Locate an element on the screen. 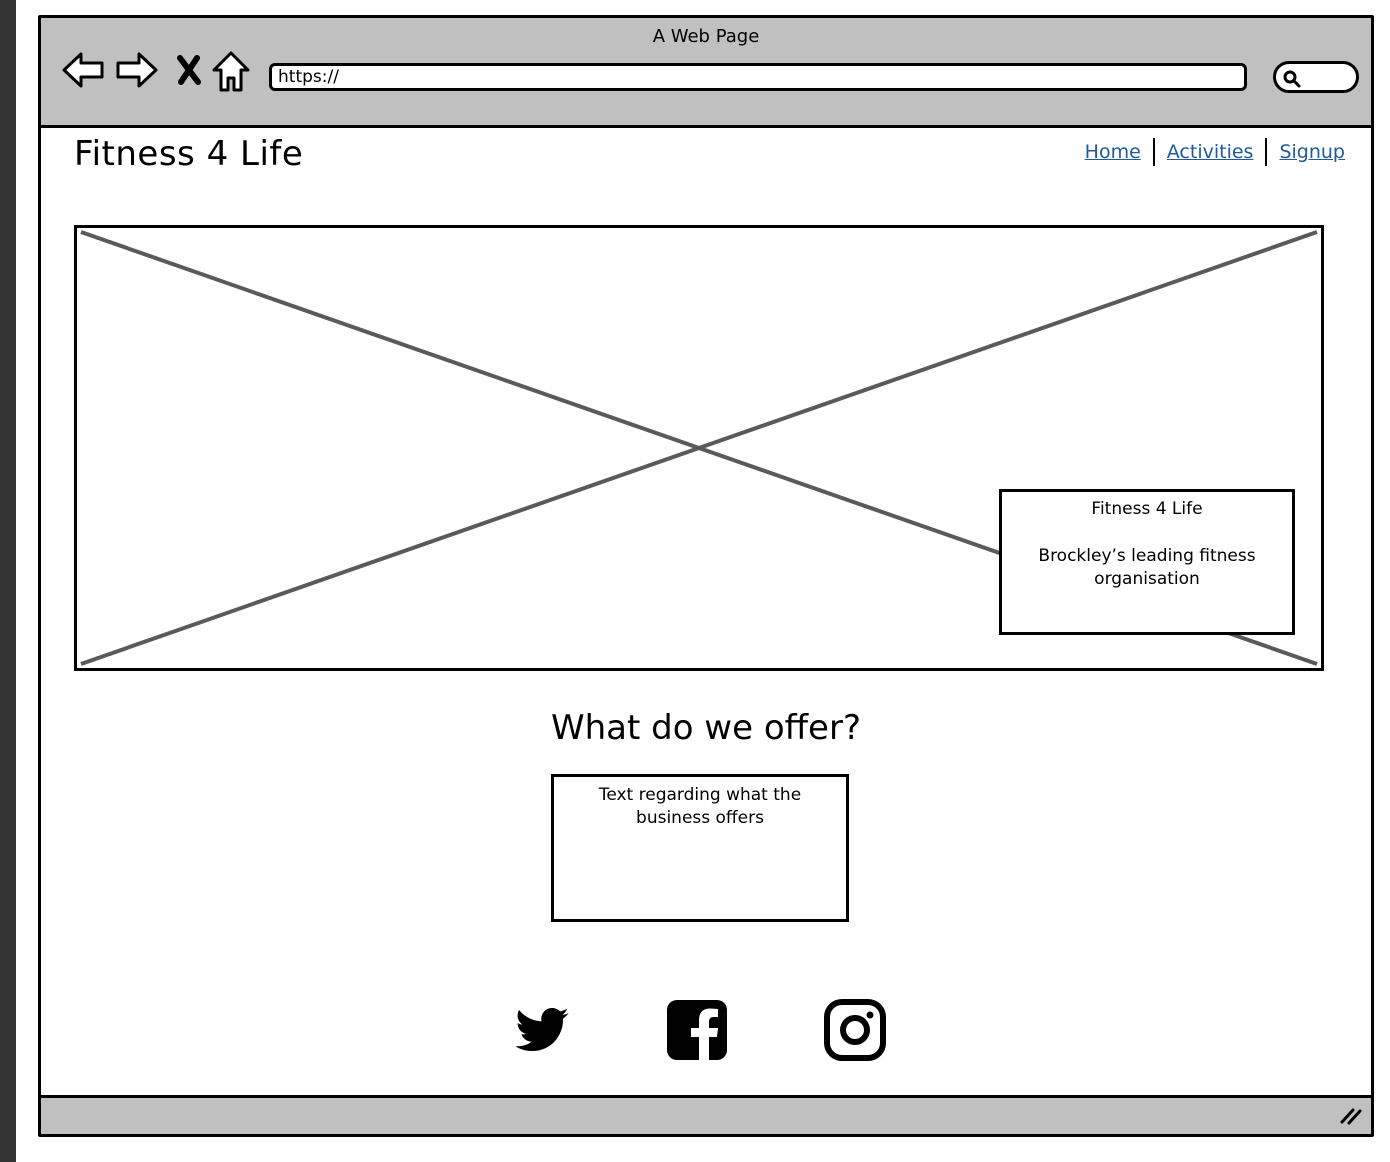 The image size is (1390, 1162). site-title: Fitness 4 Life is located at coordinates (189, 154).